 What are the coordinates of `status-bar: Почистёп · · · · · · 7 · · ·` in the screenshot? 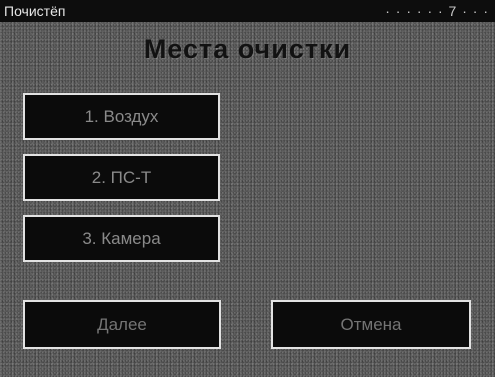 It's located at (247, 11).